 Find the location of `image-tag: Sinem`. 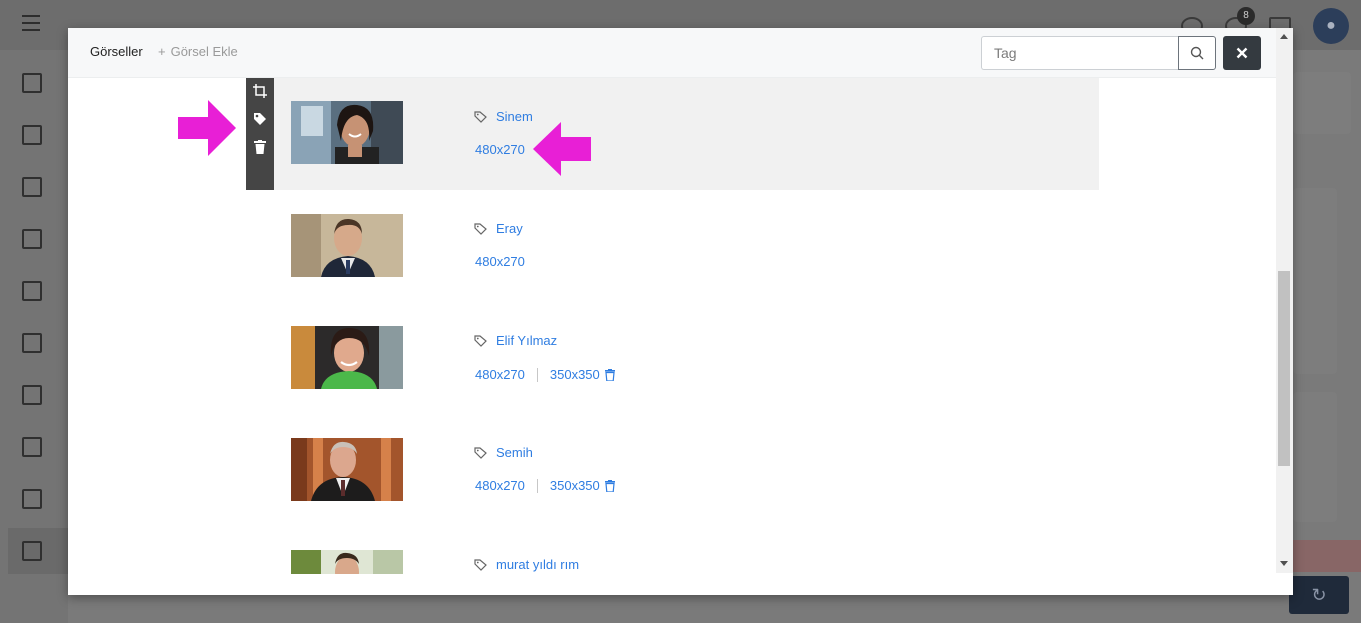

image-tag: Sinem is located at coordinates (503, 116).